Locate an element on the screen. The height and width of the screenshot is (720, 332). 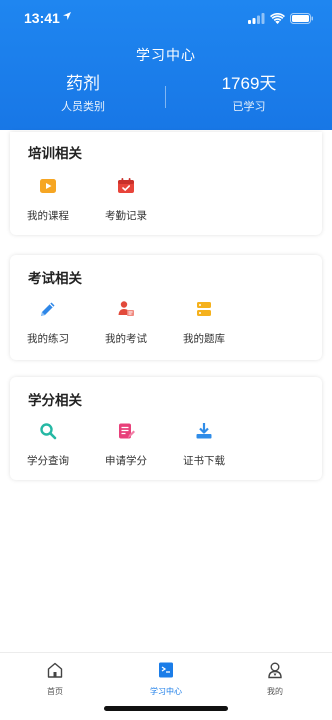
attendance-records-label: 考勤记录 is located at coordinates (126, 216).